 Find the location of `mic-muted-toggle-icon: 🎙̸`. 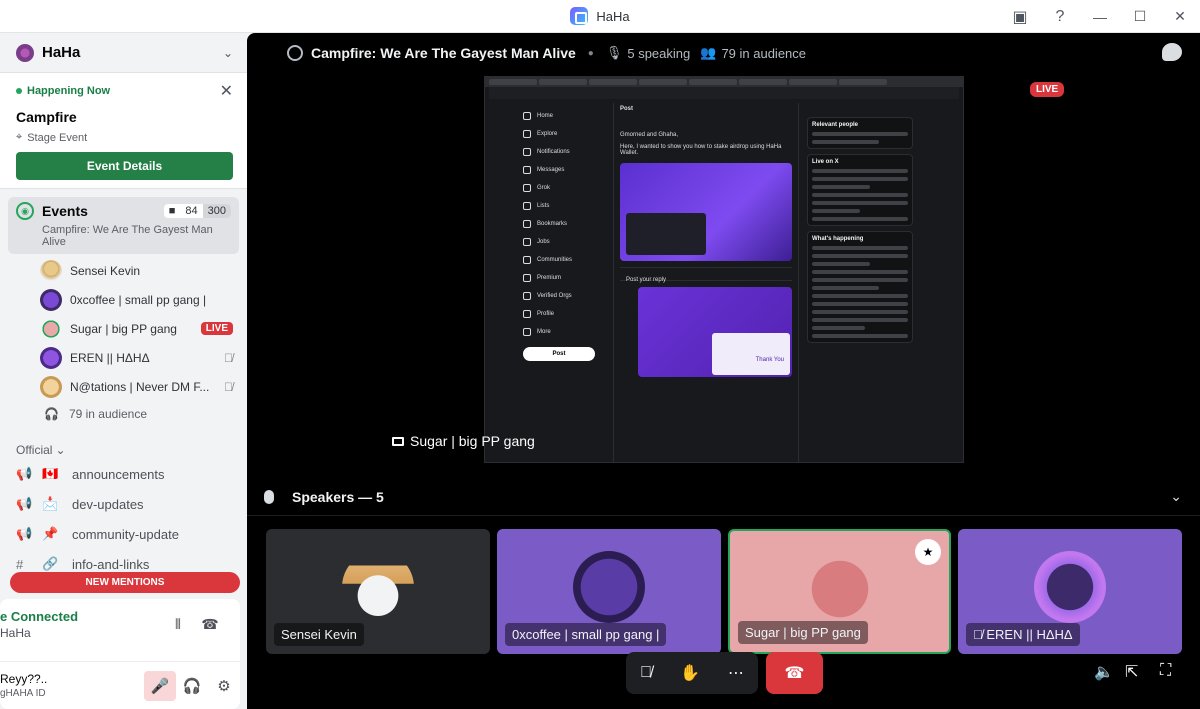

mic-muted-toggle-icon: 🎙̸ is located at coordinates (646, 673).